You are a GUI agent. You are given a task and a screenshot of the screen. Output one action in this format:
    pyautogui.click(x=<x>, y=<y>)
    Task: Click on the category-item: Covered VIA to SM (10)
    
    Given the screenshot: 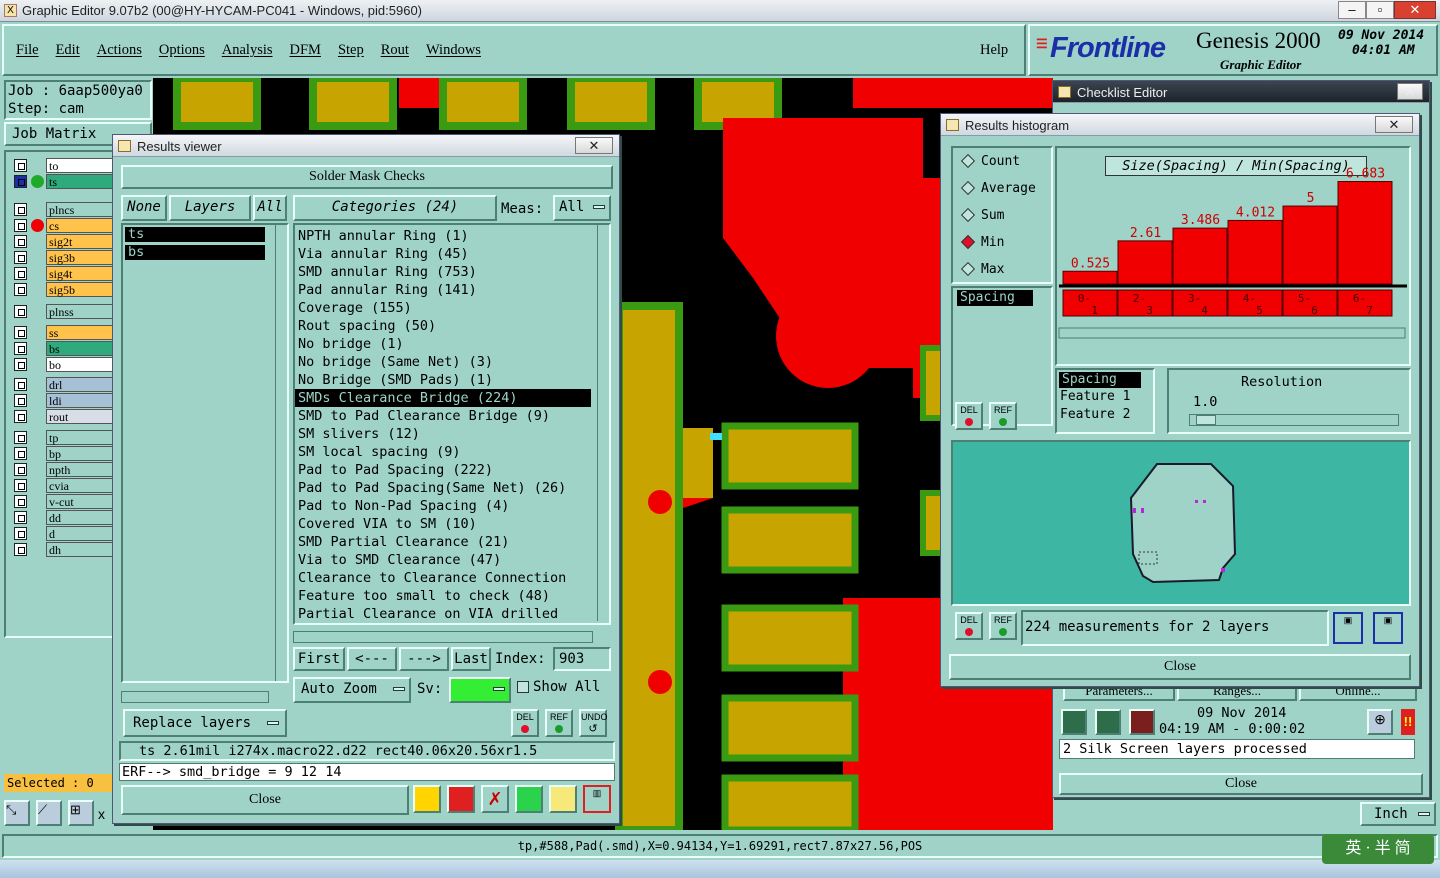 What is the action you would take?
    pyautogui.click(x=443, y=524)
    